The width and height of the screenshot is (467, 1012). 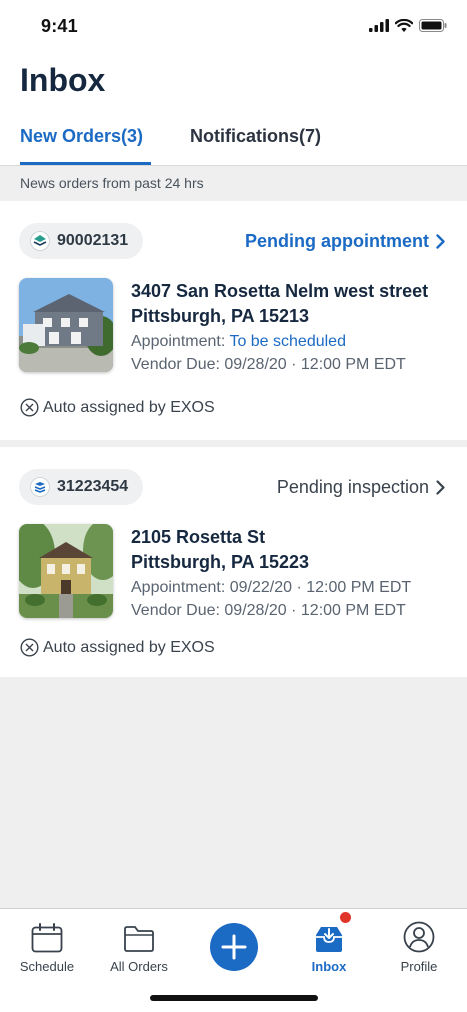 What do you see at coordinates (220, 550) in the screenshot?
I see `property-address: 2105 Rosetta St Pittsburgh, PA 15223` at bounding box center [220, 550].